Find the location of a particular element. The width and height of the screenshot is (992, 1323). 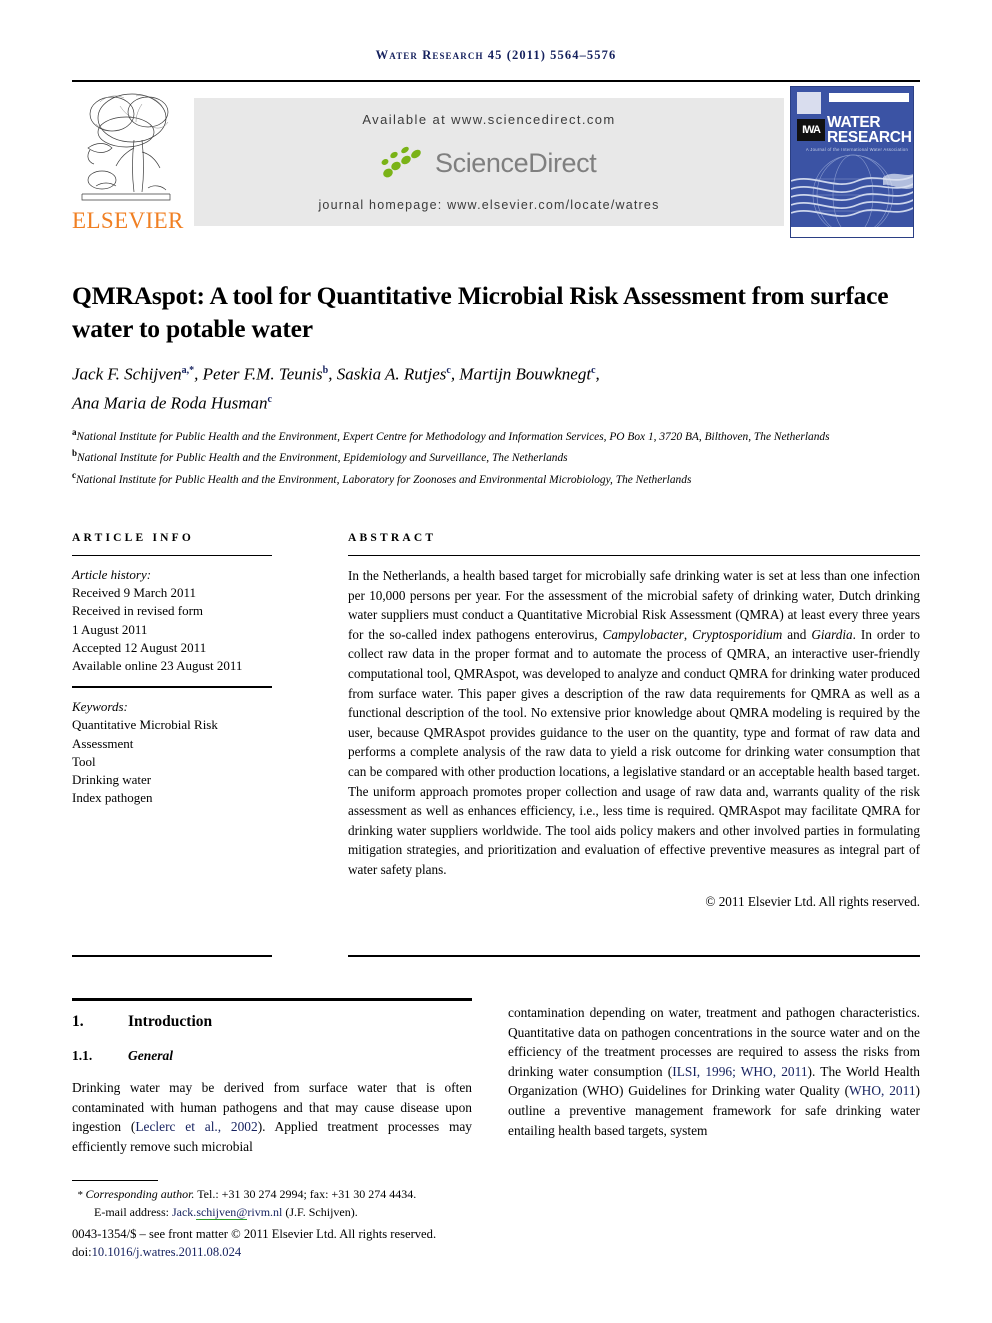

cover-elsevier-mark-icon is located at coordinates (809, 103).